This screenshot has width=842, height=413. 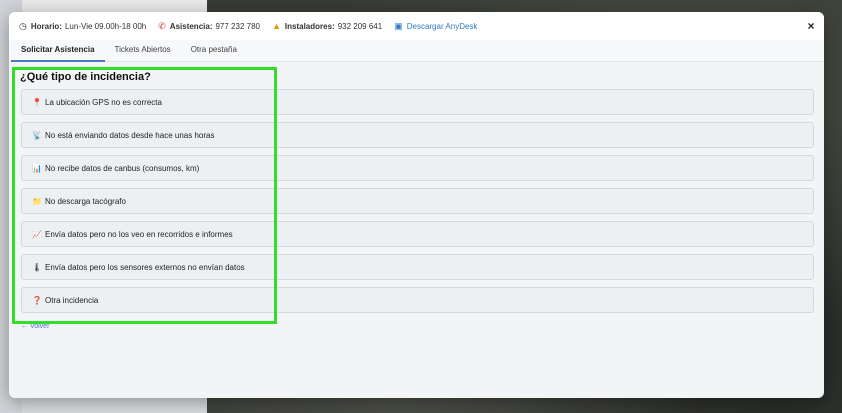 I want to click on incident-option-label: No recibe datos de canbus (consumos, km), so click(x=122, y=168).